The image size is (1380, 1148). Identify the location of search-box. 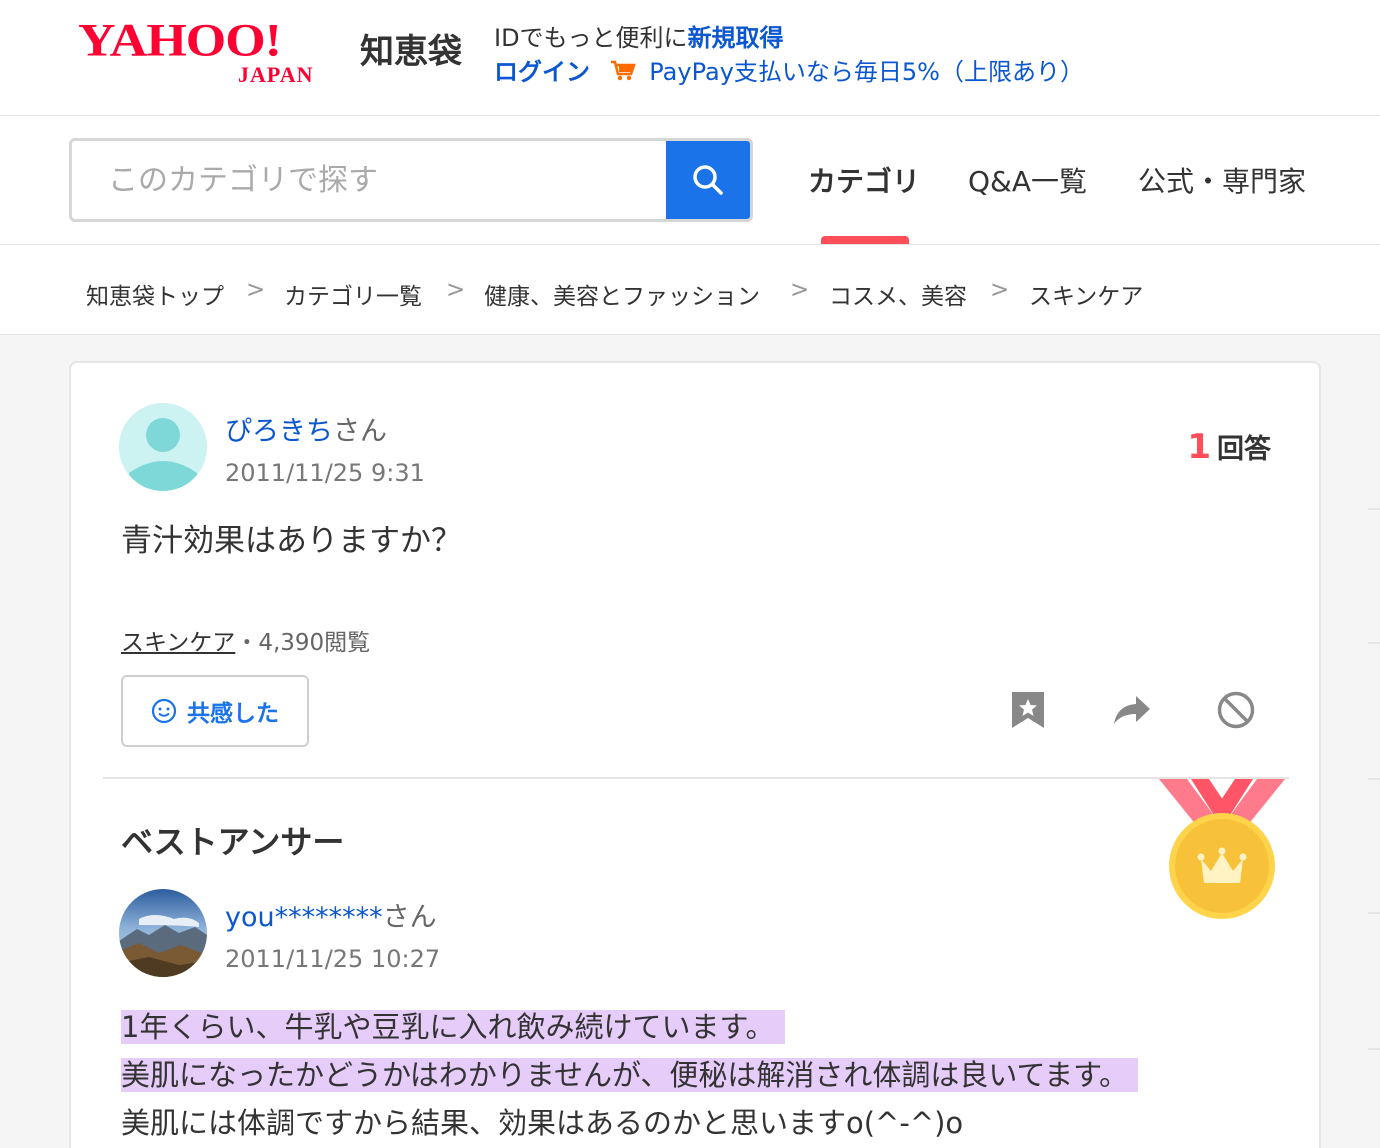
(411, 180).